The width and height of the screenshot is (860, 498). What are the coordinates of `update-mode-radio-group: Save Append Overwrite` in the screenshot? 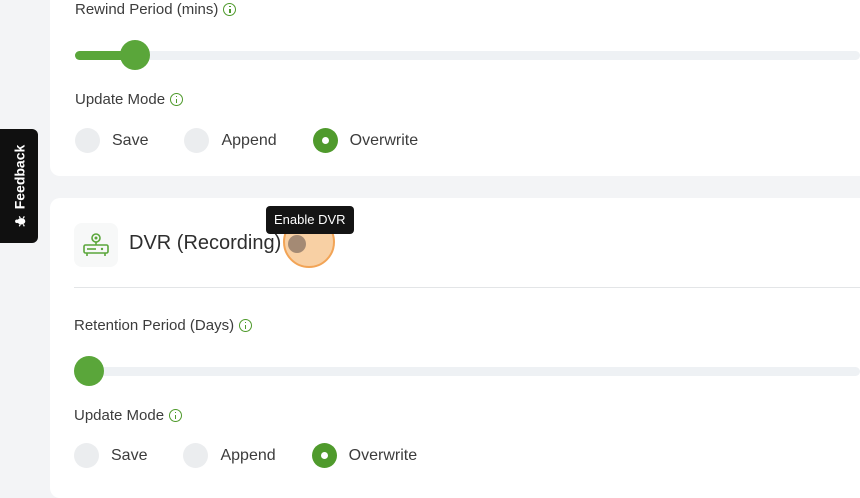 It's located at (264, 140).